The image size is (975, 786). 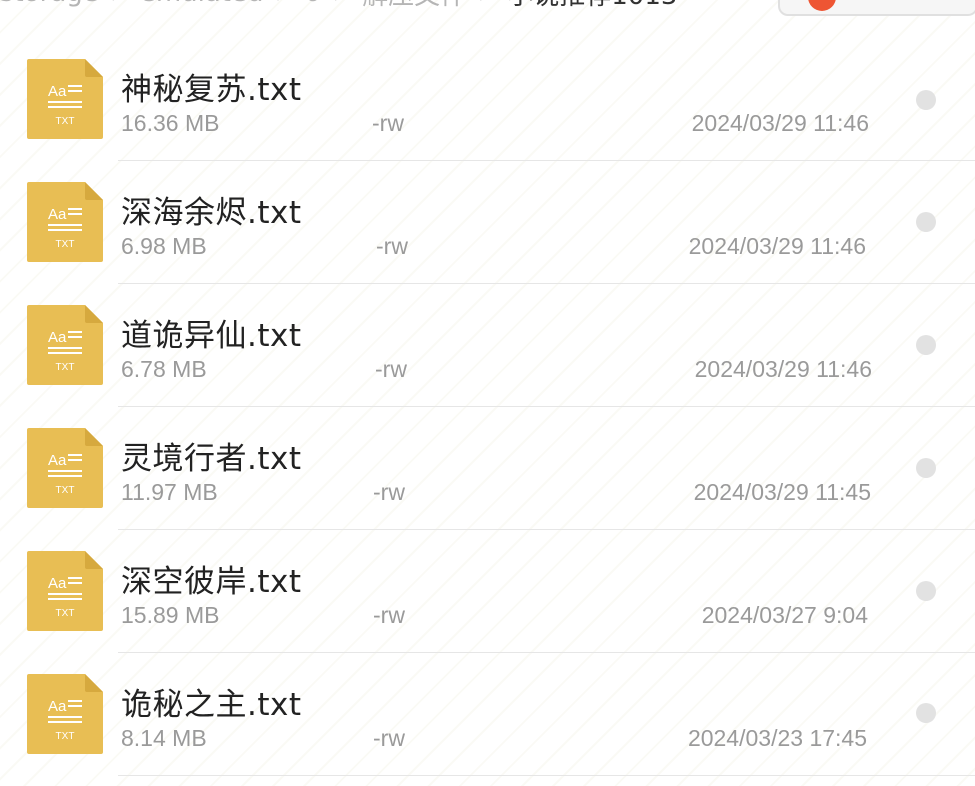 I want to click on file-size: 11.97 MB, so click(x=169, y=492).